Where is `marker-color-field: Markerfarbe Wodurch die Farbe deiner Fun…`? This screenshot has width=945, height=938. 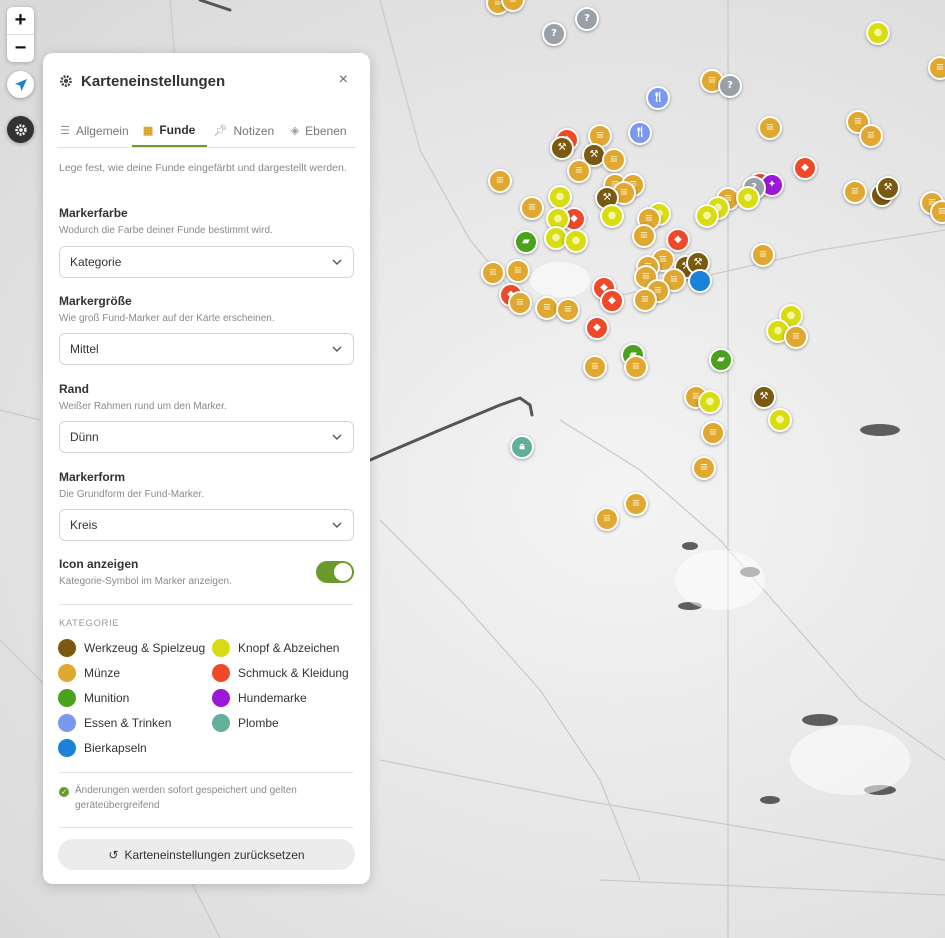 marker-color-field: Markerfarbe Wodurch die Farbe deiner Fun… is located at coordinates (206, 242).